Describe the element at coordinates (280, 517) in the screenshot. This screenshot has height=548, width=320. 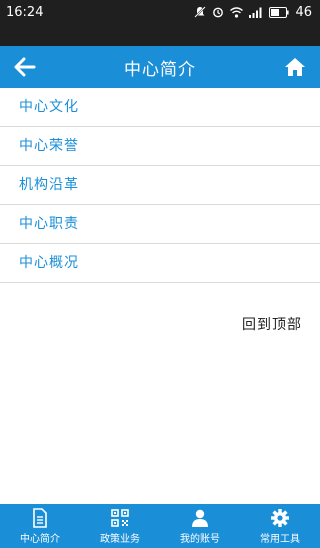
I see `gear-icon` at that location.